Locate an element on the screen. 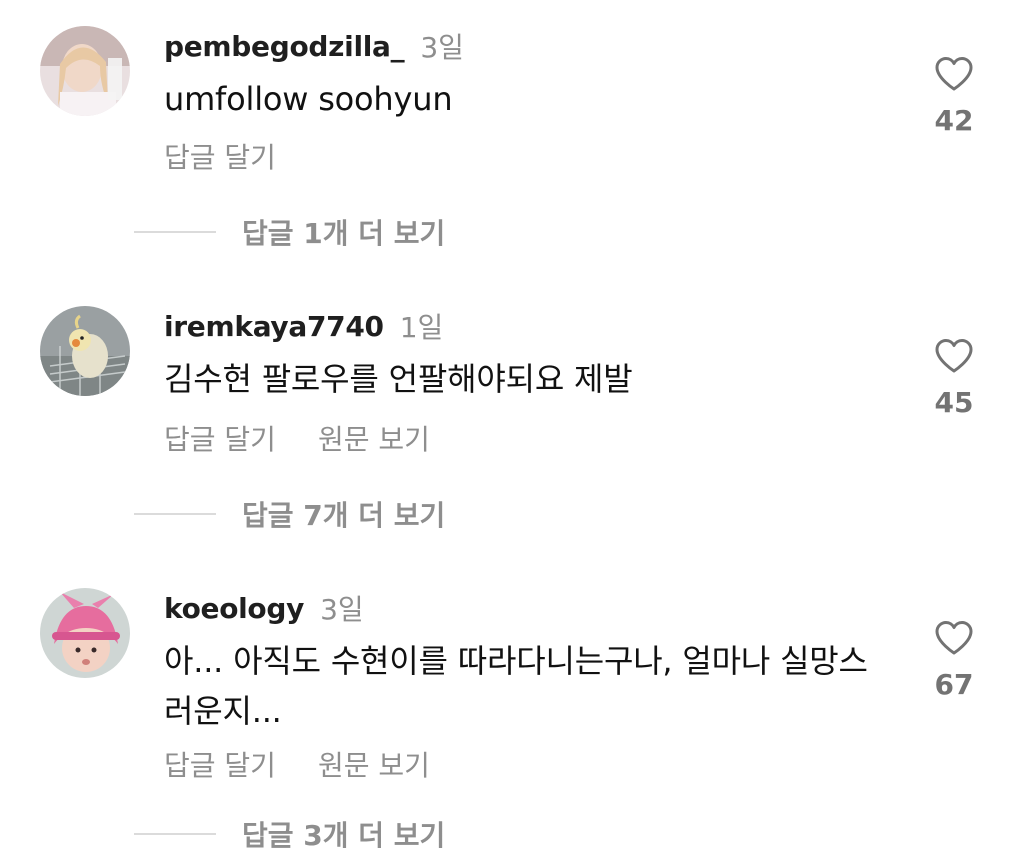 This screenshot has width=1024, height=854. like-count: 67 is located at coordinates (954, 684).